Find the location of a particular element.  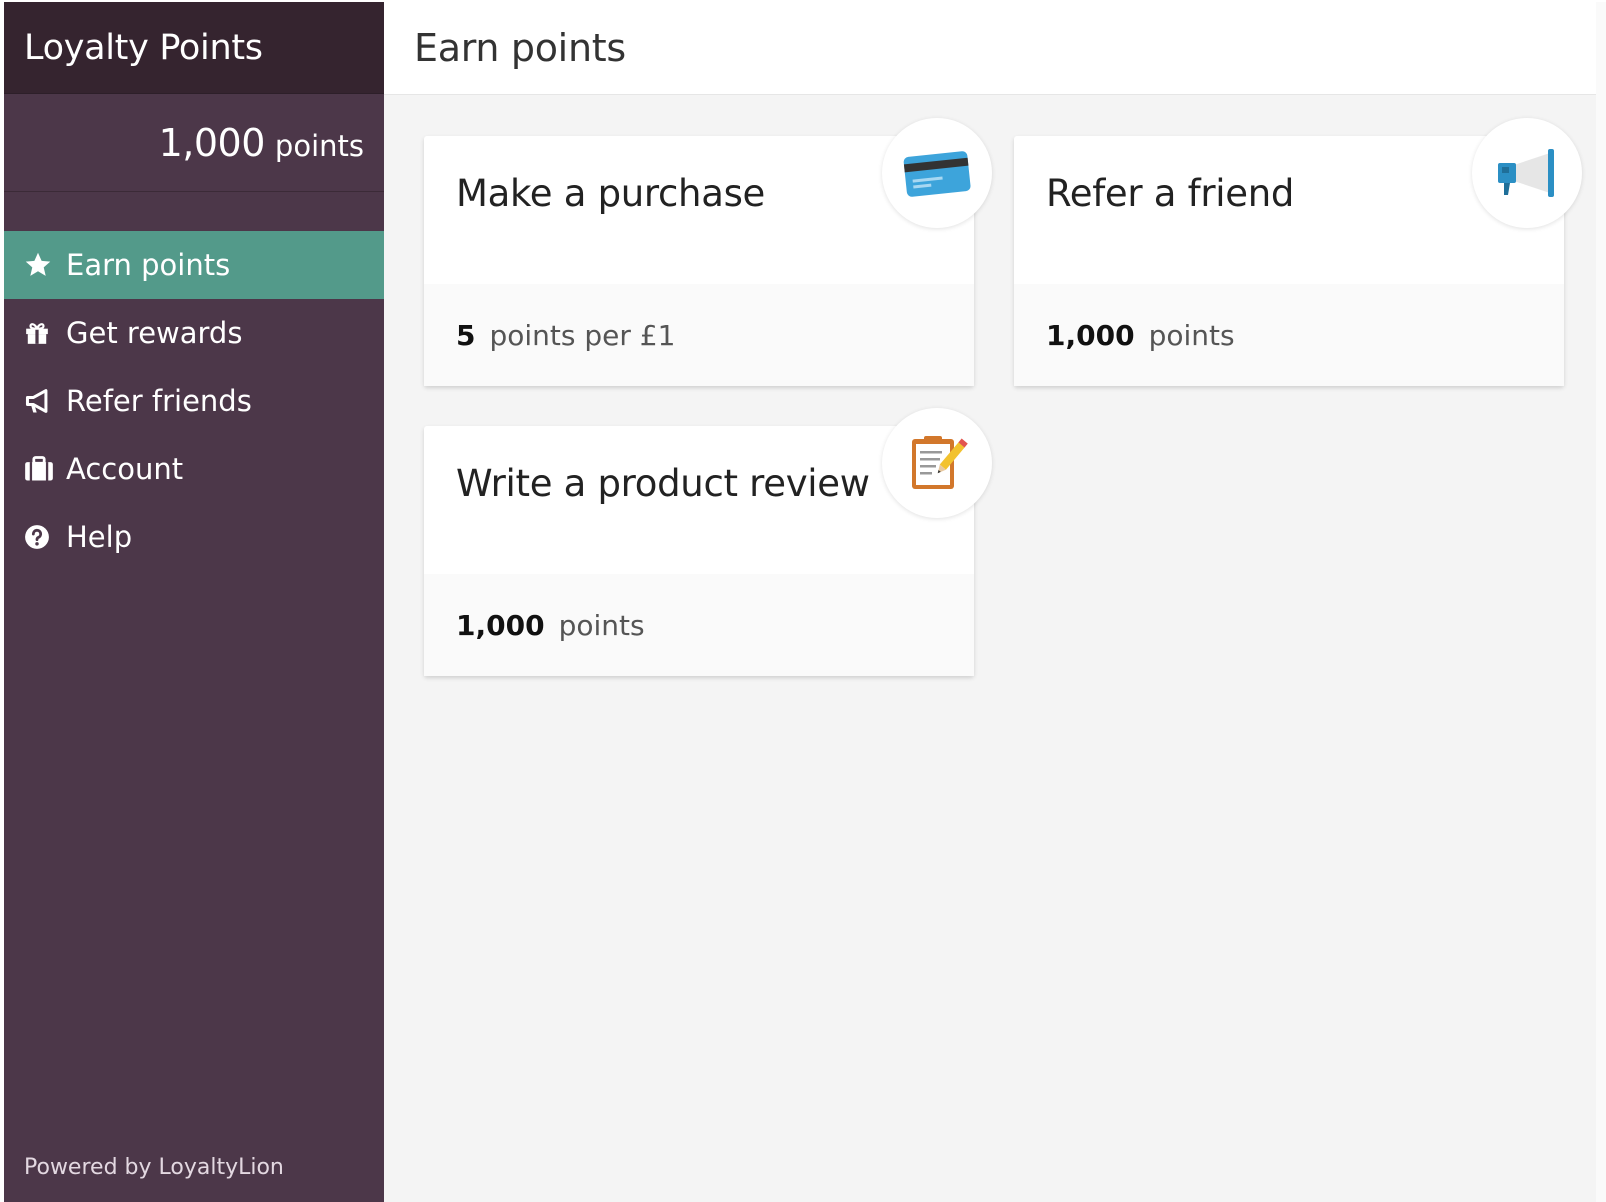

page-title: Earn points is located at coordinates (520, 48).